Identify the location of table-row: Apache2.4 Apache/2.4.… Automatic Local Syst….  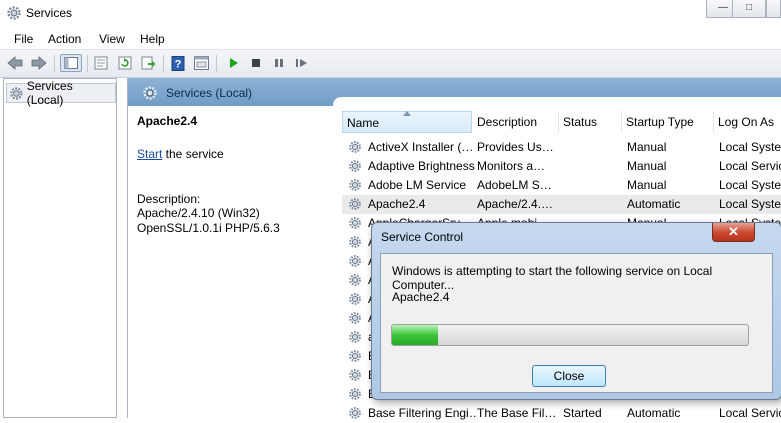
(561, 204).